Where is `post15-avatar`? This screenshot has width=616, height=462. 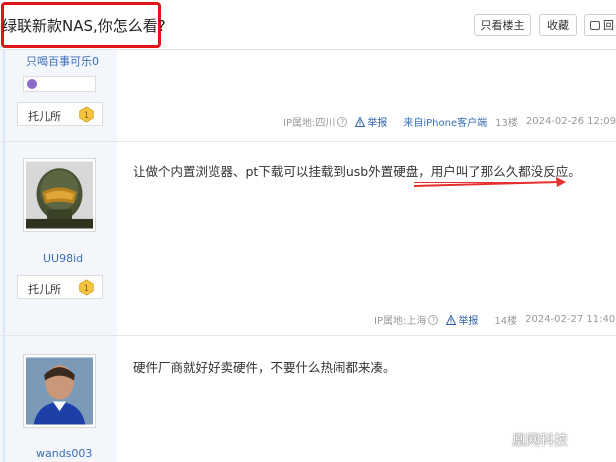
post15-avatar is located at coordinates (59, 391).